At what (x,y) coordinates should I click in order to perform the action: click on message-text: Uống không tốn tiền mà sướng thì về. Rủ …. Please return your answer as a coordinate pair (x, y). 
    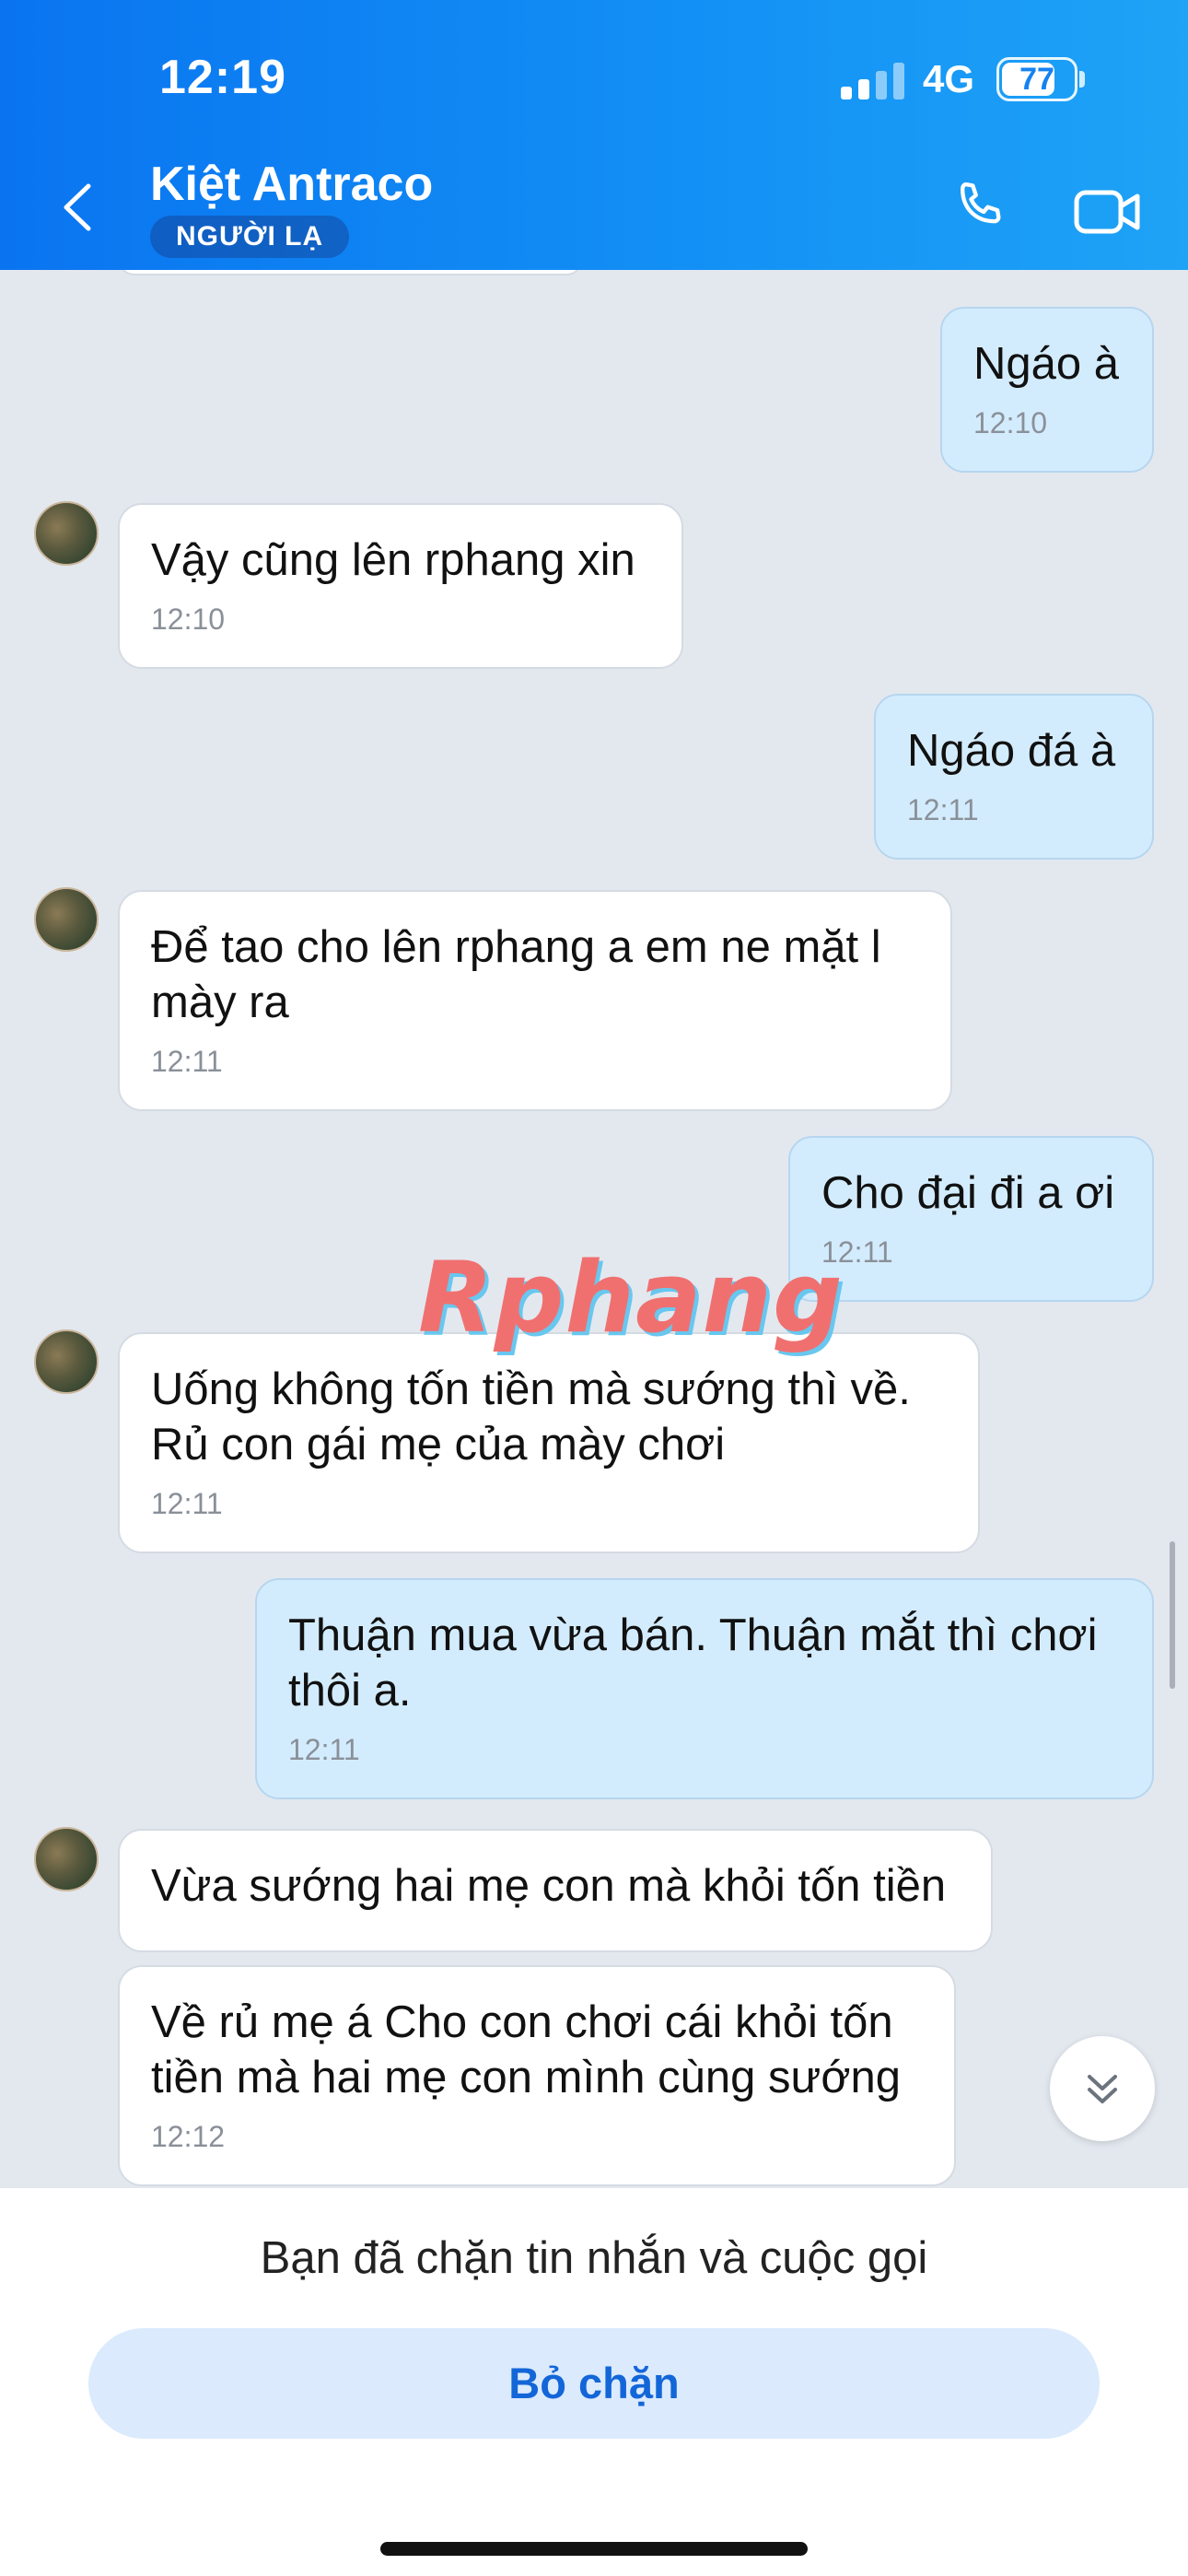
    Looking at the image, I should click on (531, 1416).